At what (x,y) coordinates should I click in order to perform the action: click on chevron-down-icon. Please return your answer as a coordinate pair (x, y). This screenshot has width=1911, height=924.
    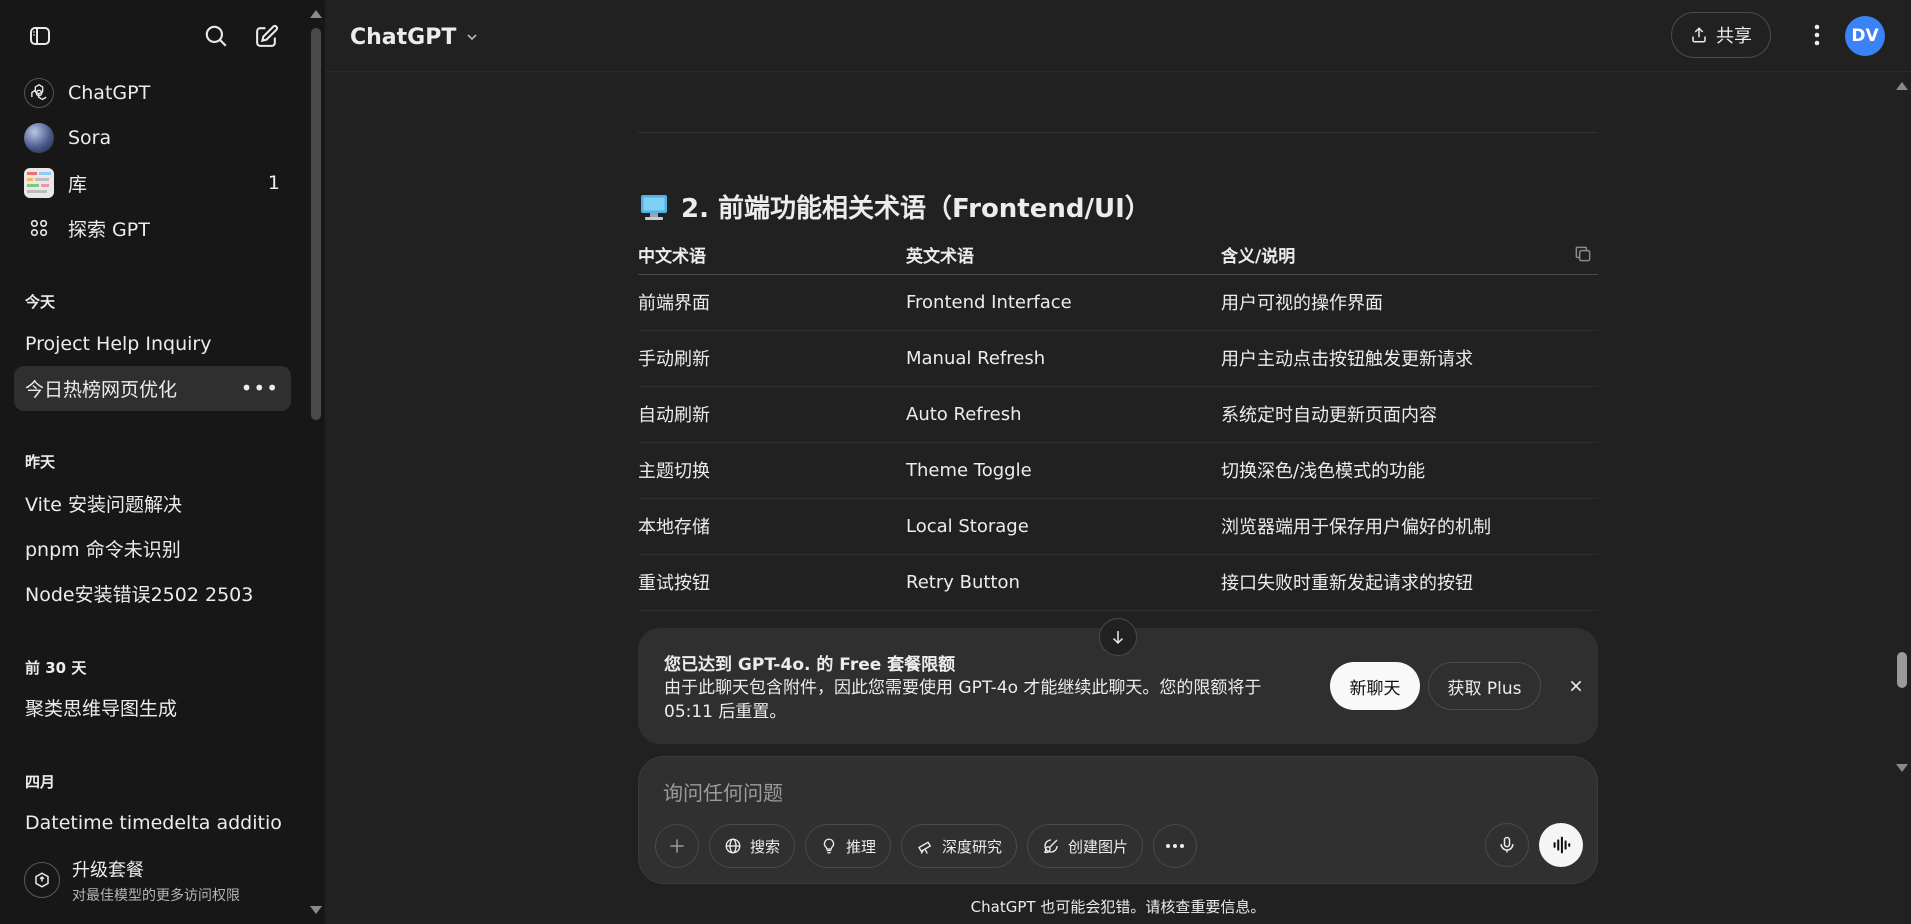
    Looking at the image, I should click on (472, 37).